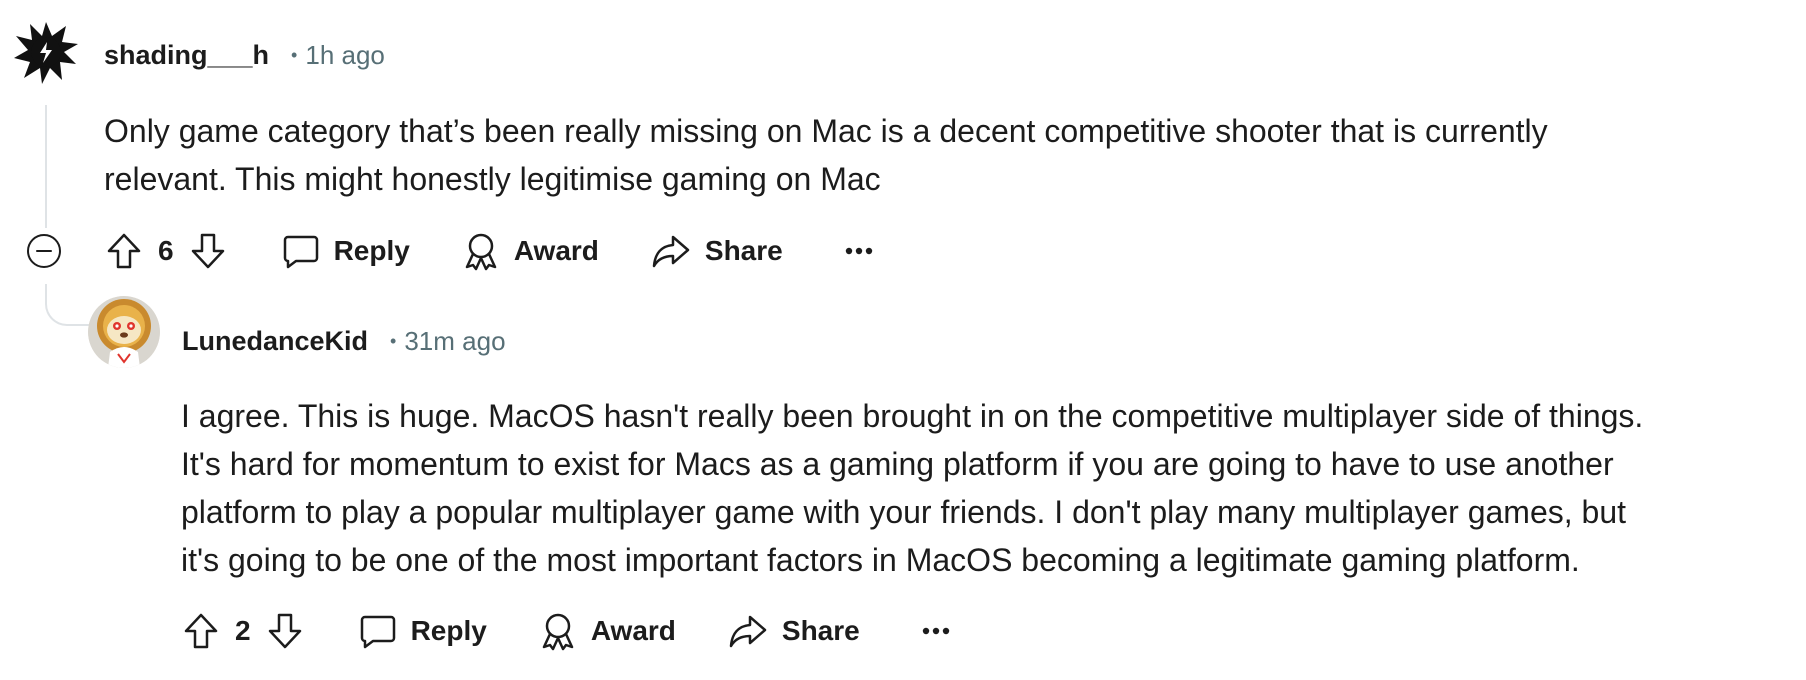 The width and height of the screenshot is (1806, 680). I want to click on username: shading___h, so click(186, 55).